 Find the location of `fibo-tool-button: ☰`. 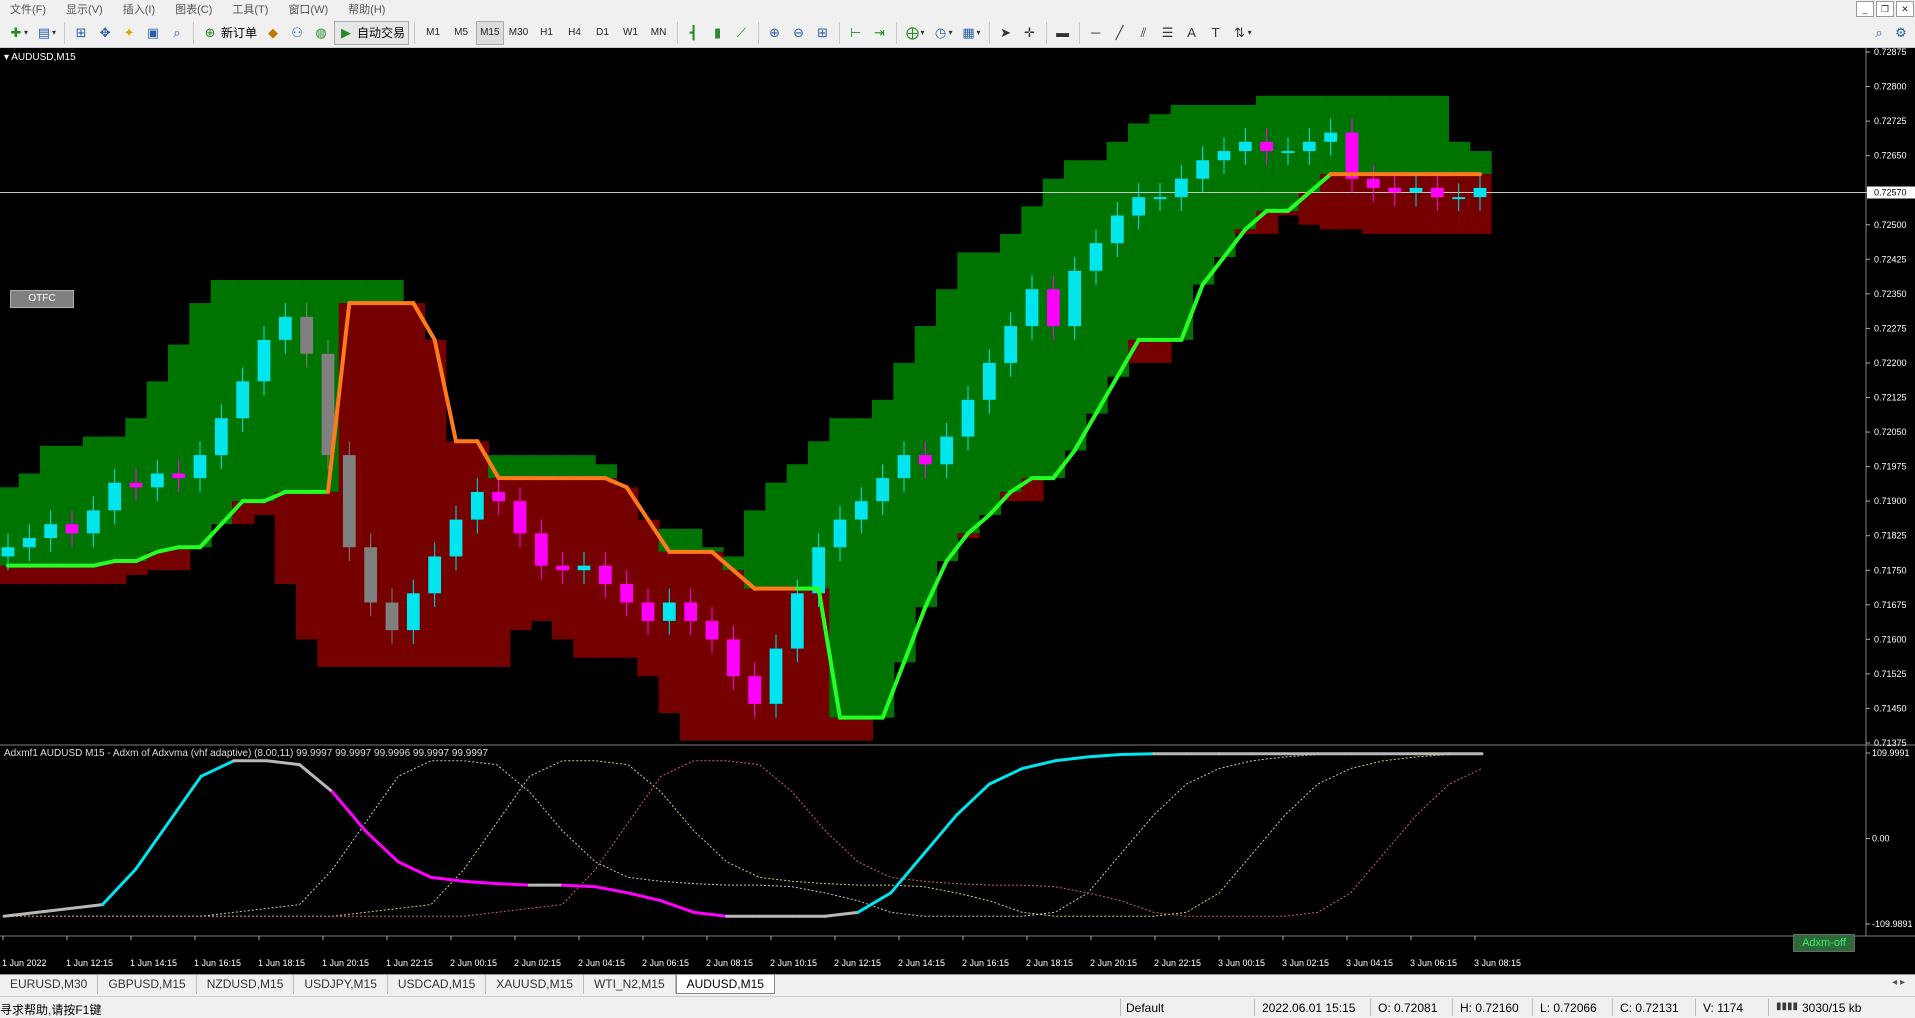

fibo-tool-button: ☰ is located at coordinates (1168, 33).